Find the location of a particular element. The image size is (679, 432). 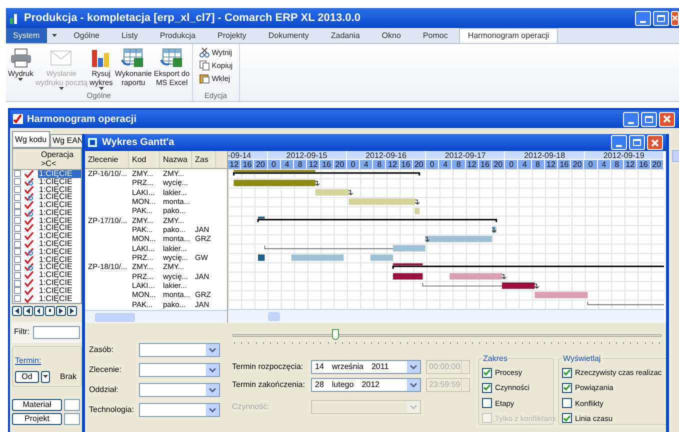

column-header: Operacja is located at coordinates (61, 154).